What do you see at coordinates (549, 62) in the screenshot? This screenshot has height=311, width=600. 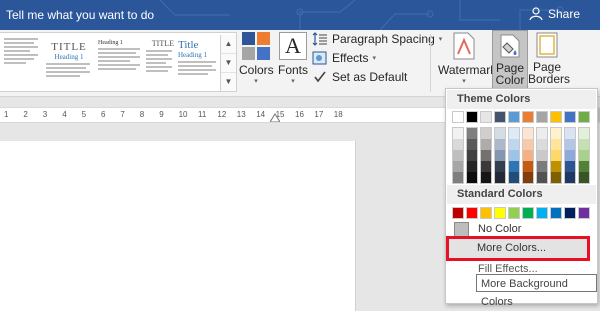 I see `page-borders-button: Page Borders` at bounding box center [549, 62].